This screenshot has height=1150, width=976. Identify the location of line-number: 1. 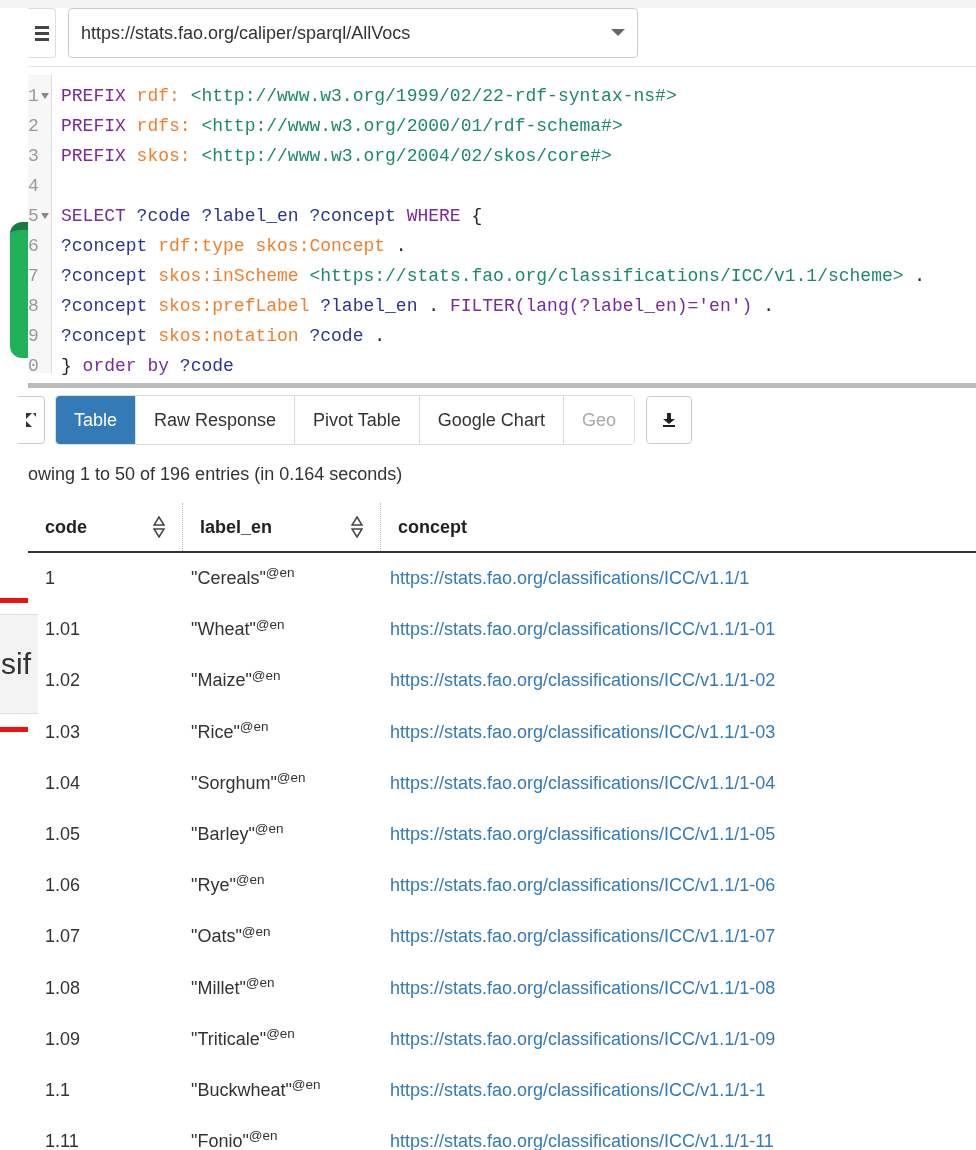
(33, 96).